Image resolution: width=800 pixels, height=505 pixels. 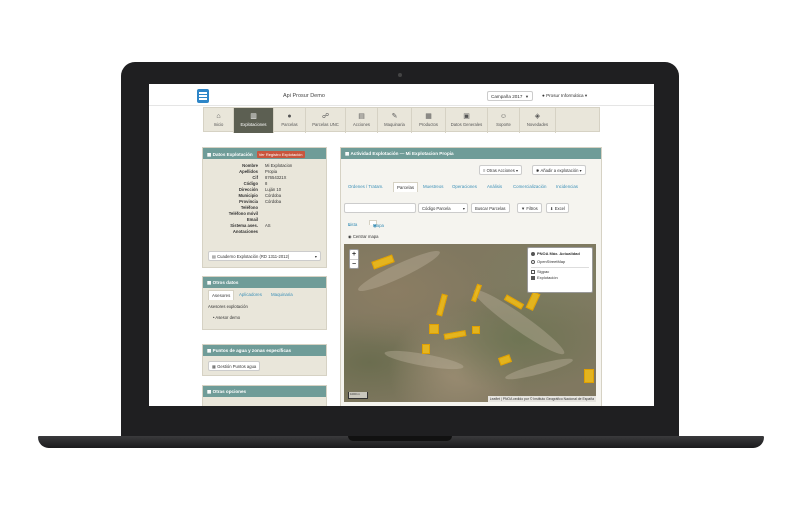 I want to click on nav-explotaciones: ▥ Explotaciones, so click(x=254, y=120).